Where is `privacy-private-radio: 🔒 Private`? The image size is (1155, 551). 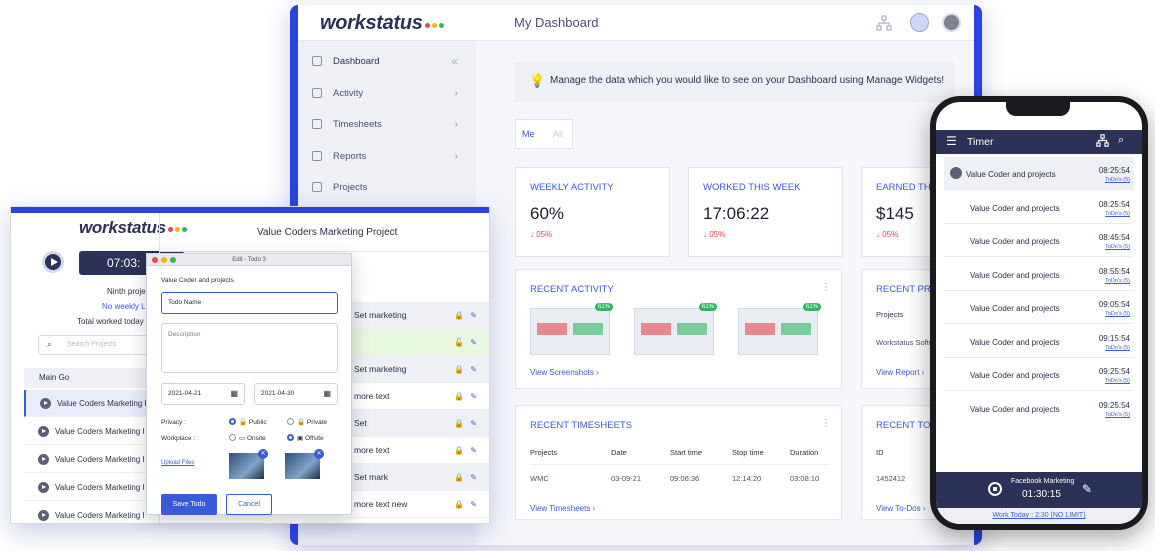 privacy-private-radio: 🔒 Private is located at coordinates (307, 422).